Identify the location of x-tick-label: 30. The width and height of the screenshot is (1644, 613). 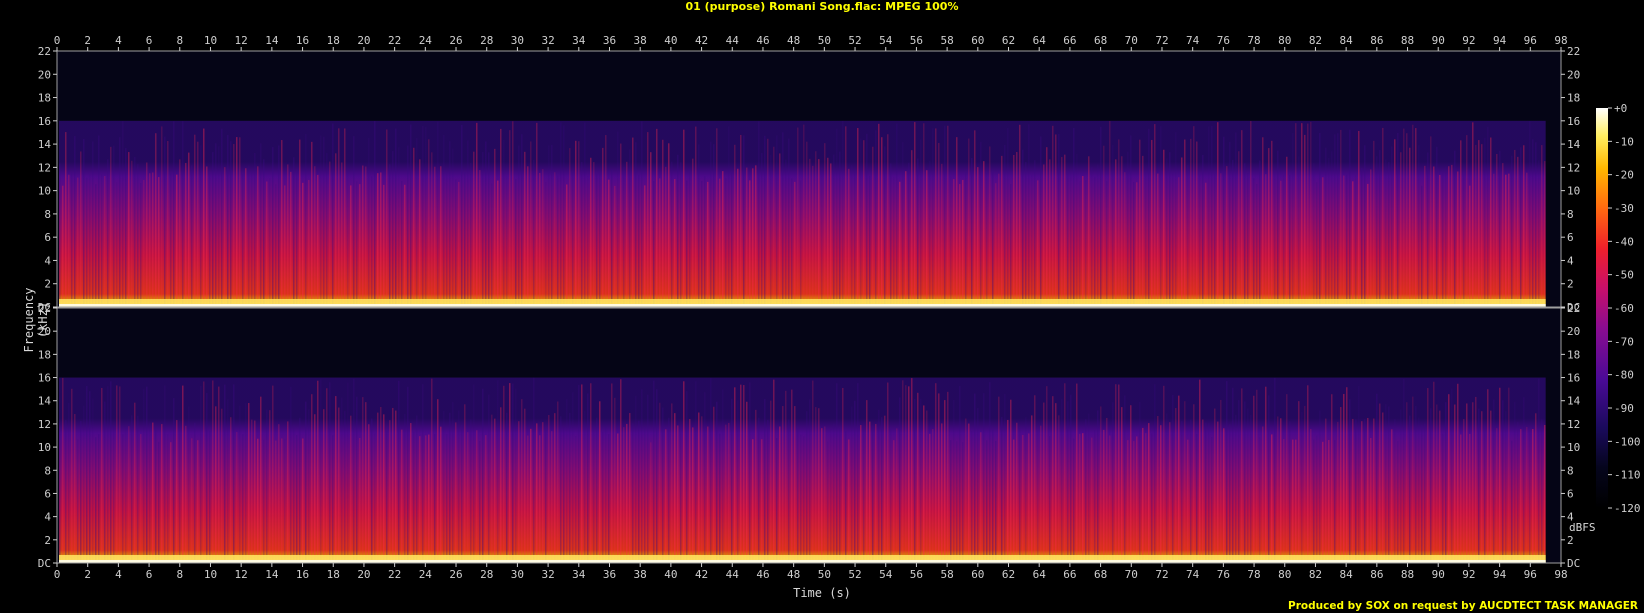
(517, 40).